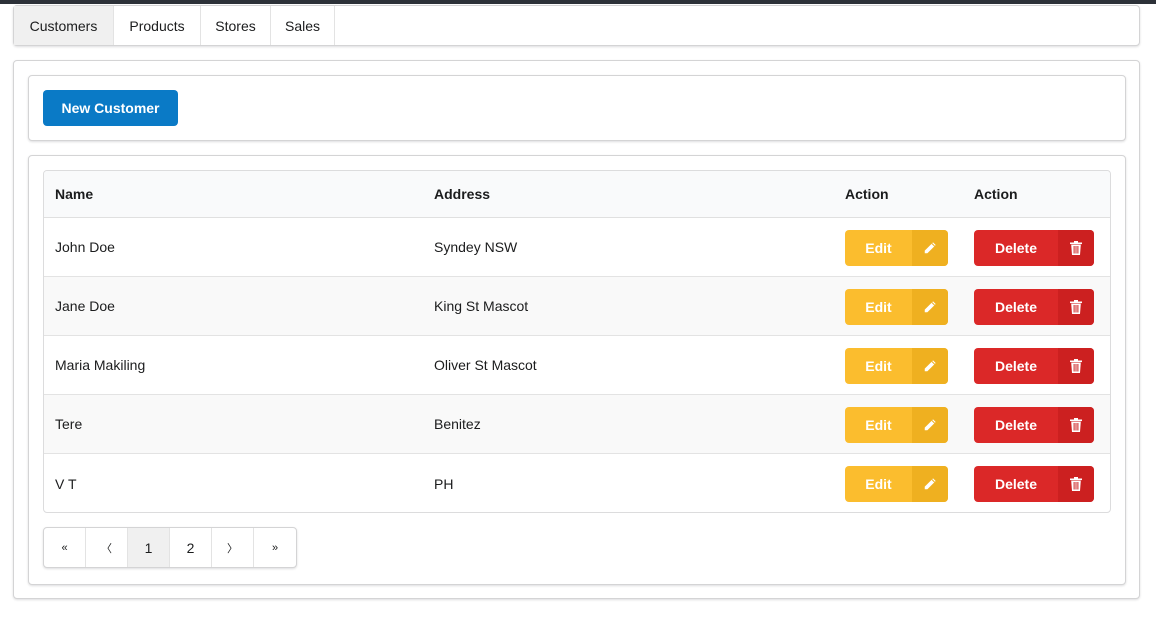 Image resolution: width=1156 pixels, height=617 pixels. I want to click on top-bar, so click(578, 2).